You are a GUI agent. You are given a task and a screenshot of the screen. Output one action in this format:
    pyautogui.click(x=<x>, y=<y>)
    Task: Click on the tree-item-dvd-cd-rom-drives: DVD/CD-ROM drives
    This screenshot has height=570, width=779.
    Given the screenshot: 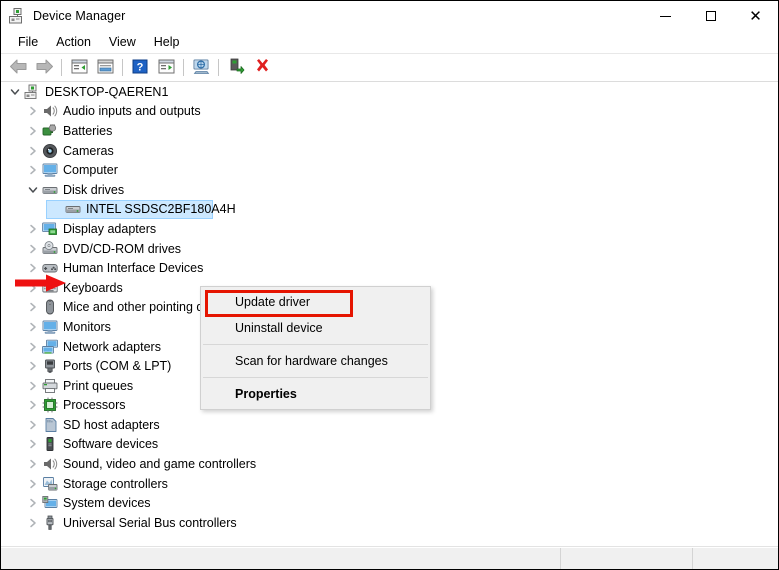 What is the action you would take?
    pyautogui.click(x=389, y=249)
    